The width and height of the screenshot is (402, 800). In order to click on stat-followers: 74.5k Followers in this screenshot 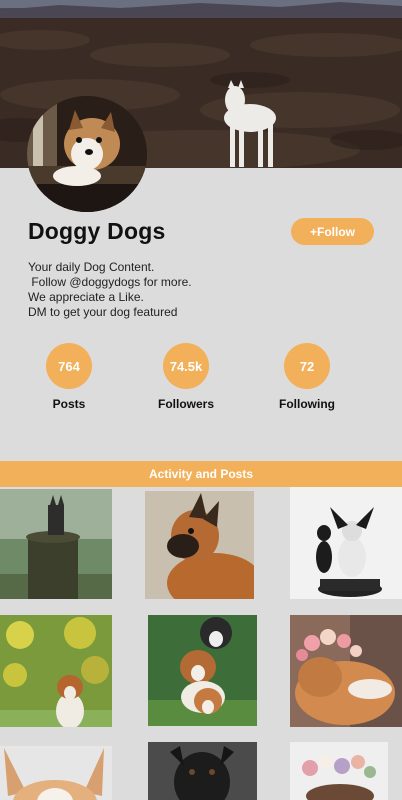, I will do `click(186, 377)`.